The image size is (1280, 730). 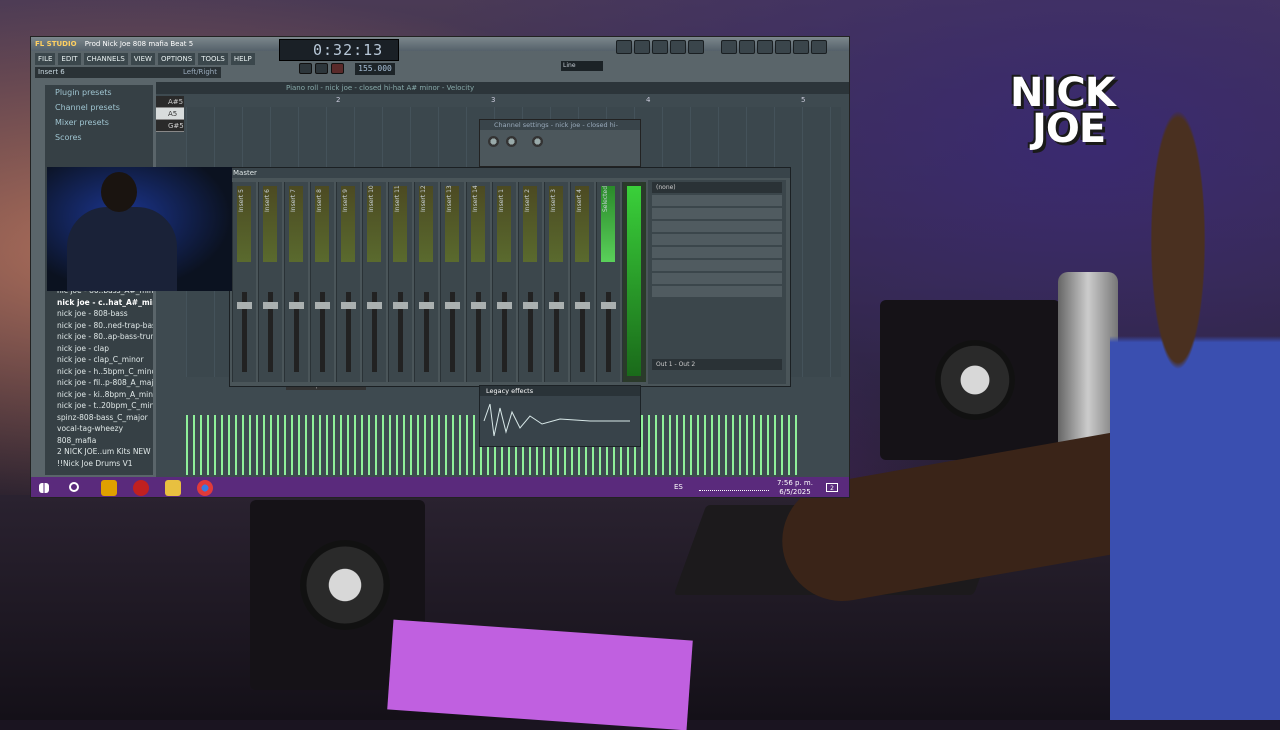 What do you see at coordinates (819, 47) in the screenshot?
I see `help-icon` at bounding box center [819, 47].